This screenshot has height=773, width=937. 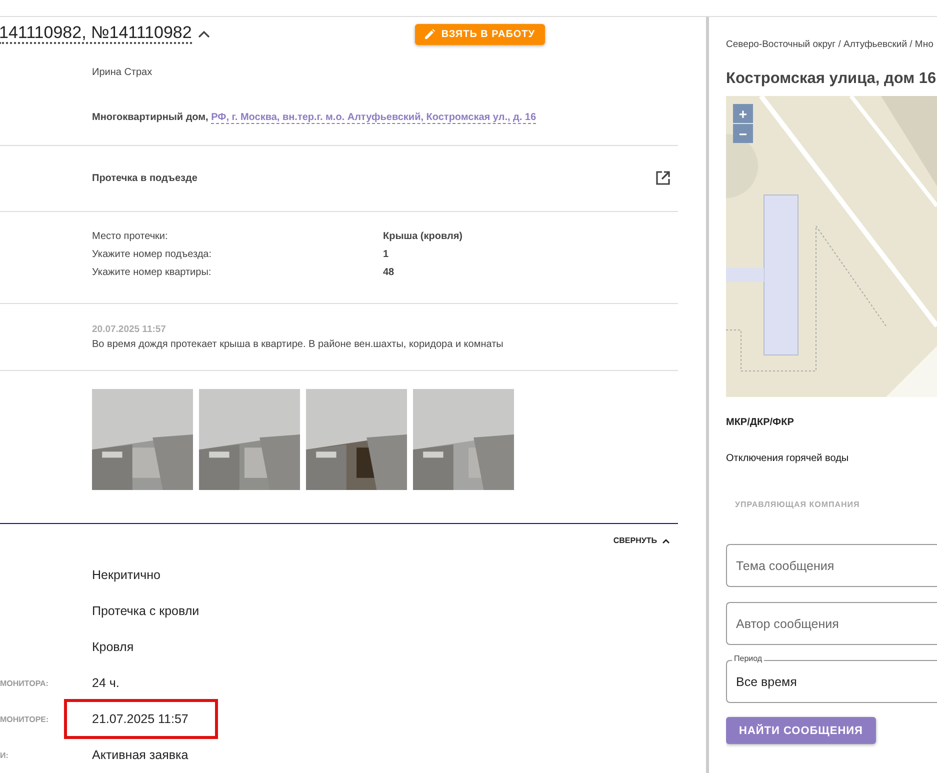 What do you see at coordinates (146, 611) in the screenshot?
I see `detail-value: Протечка с кровли` at bounding box center [146, 611].